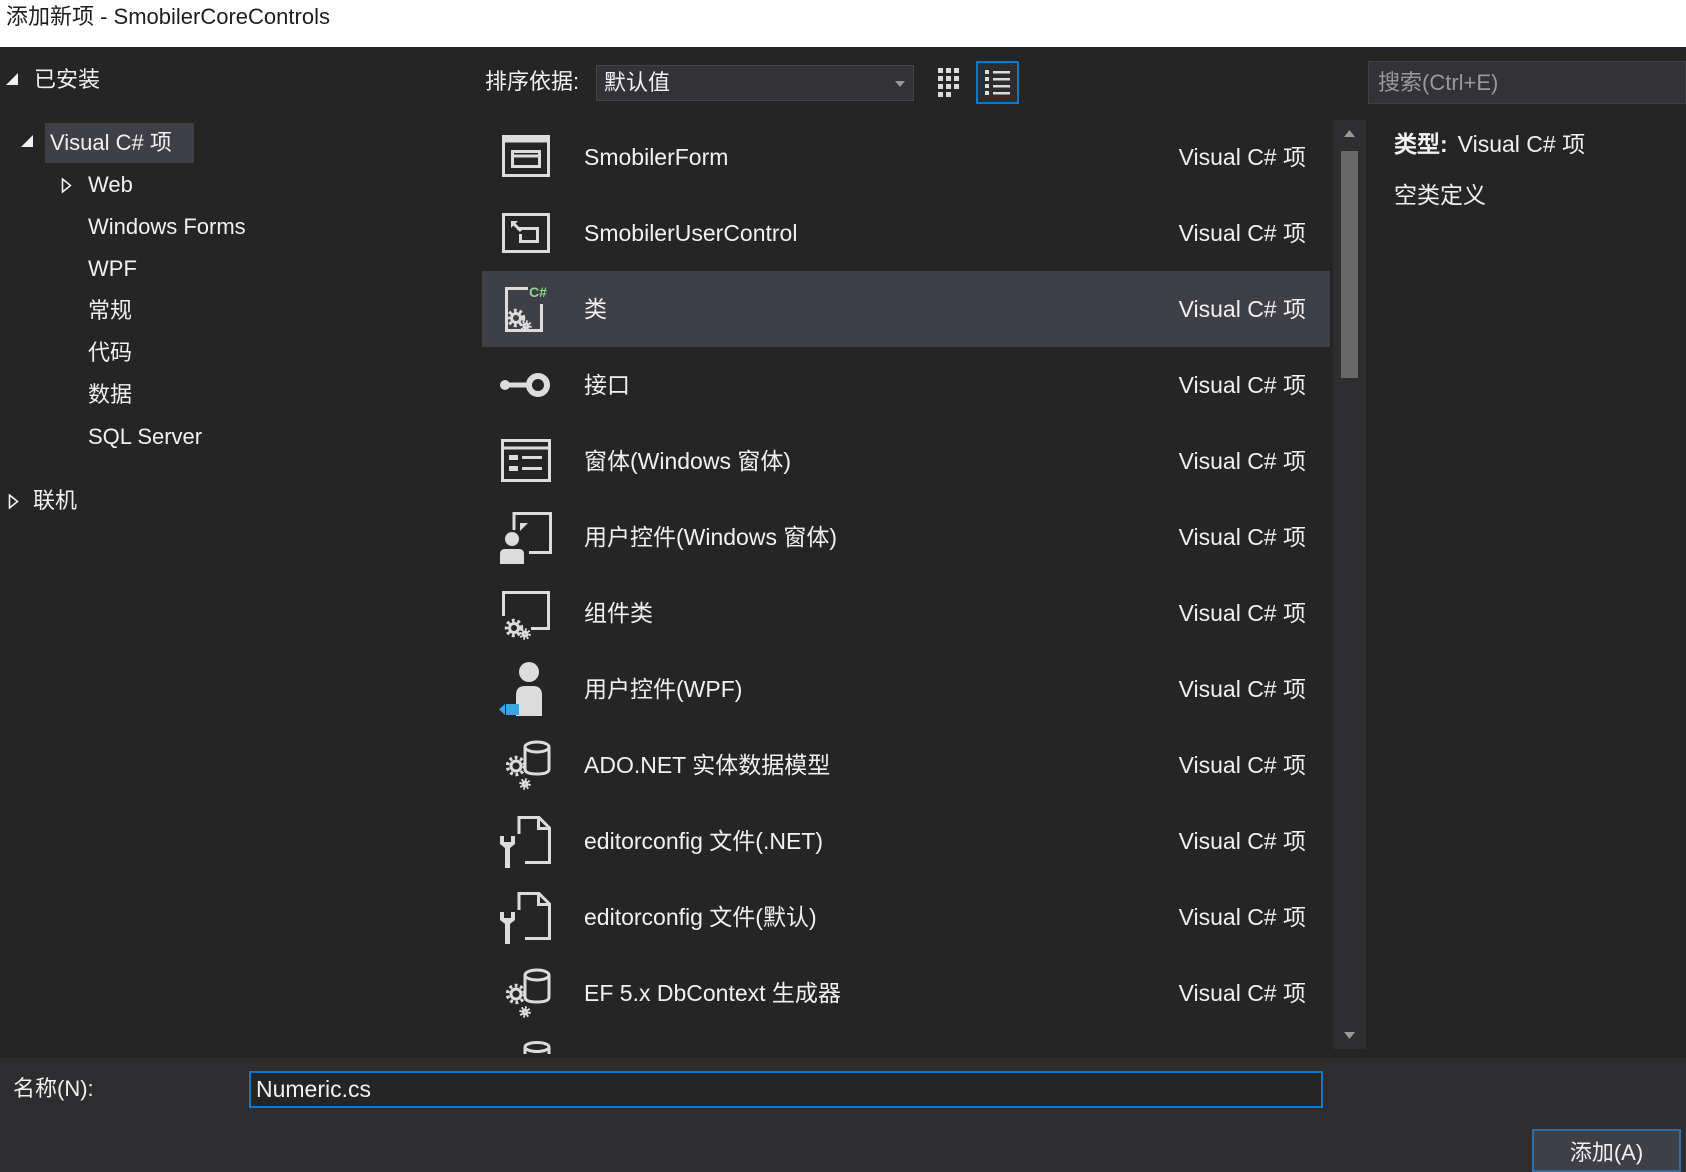  What do you see at coordinates (145, 437) in the screenshot?
I see `tree-node-sql-server: SQL Server` at bounding box center [145, 437].